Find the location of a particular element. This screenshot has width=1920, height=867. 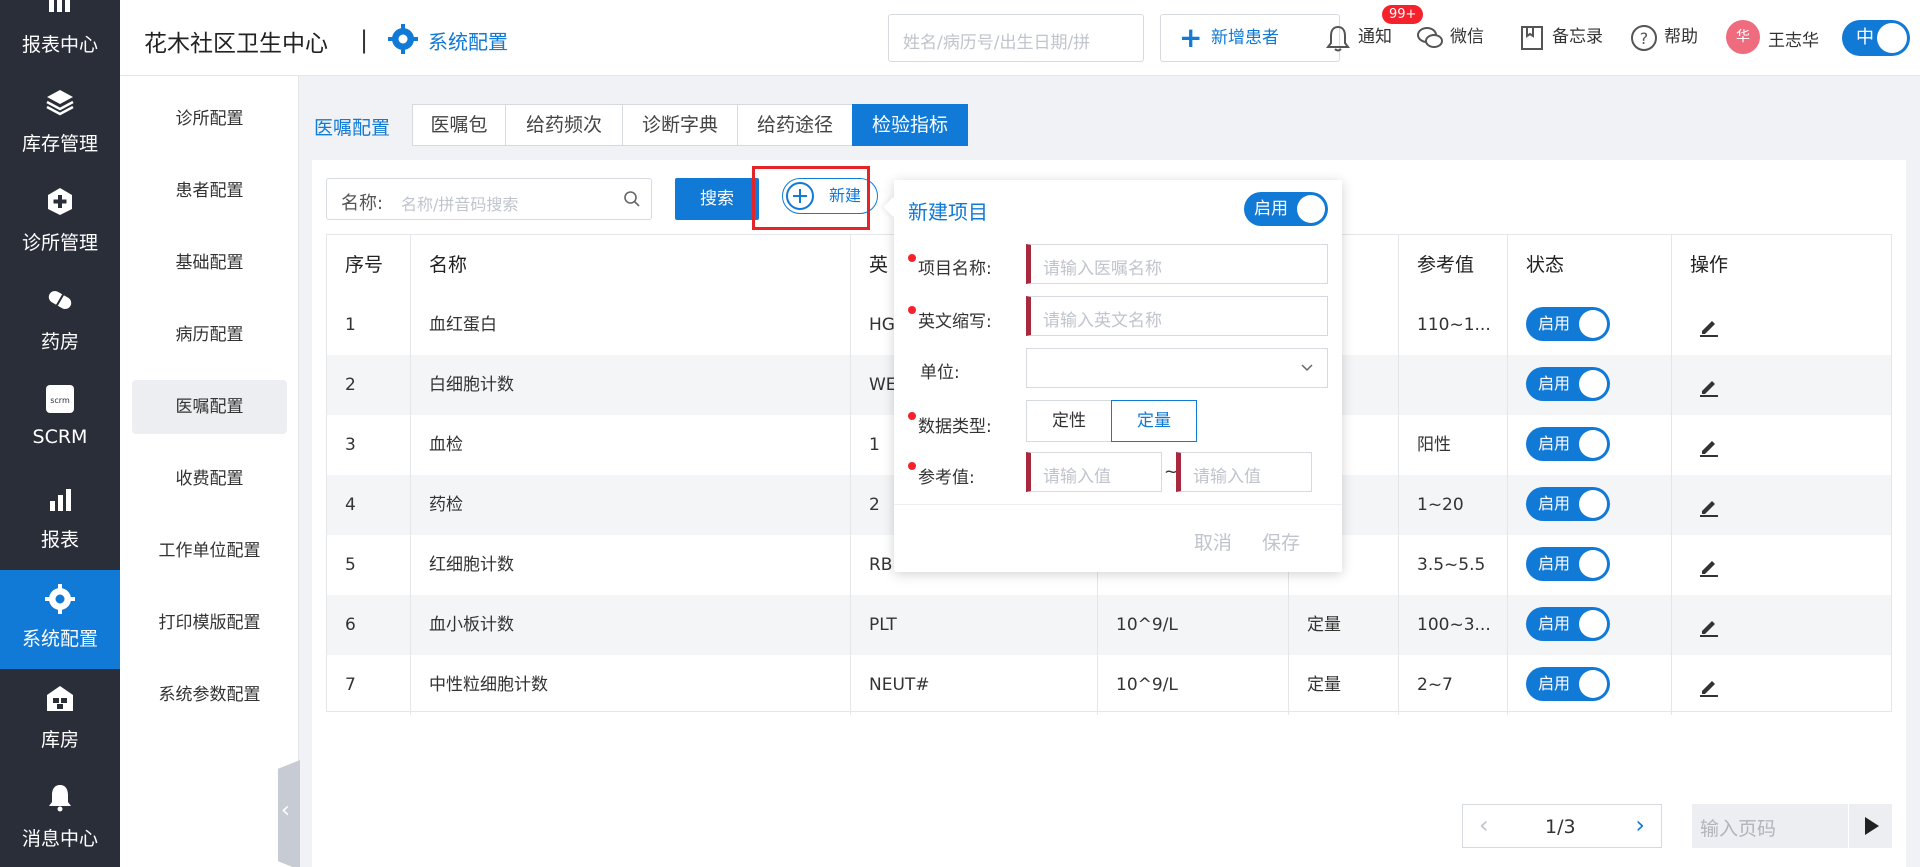

nav-label: 报表中心 is located at coordinates (59, 45).